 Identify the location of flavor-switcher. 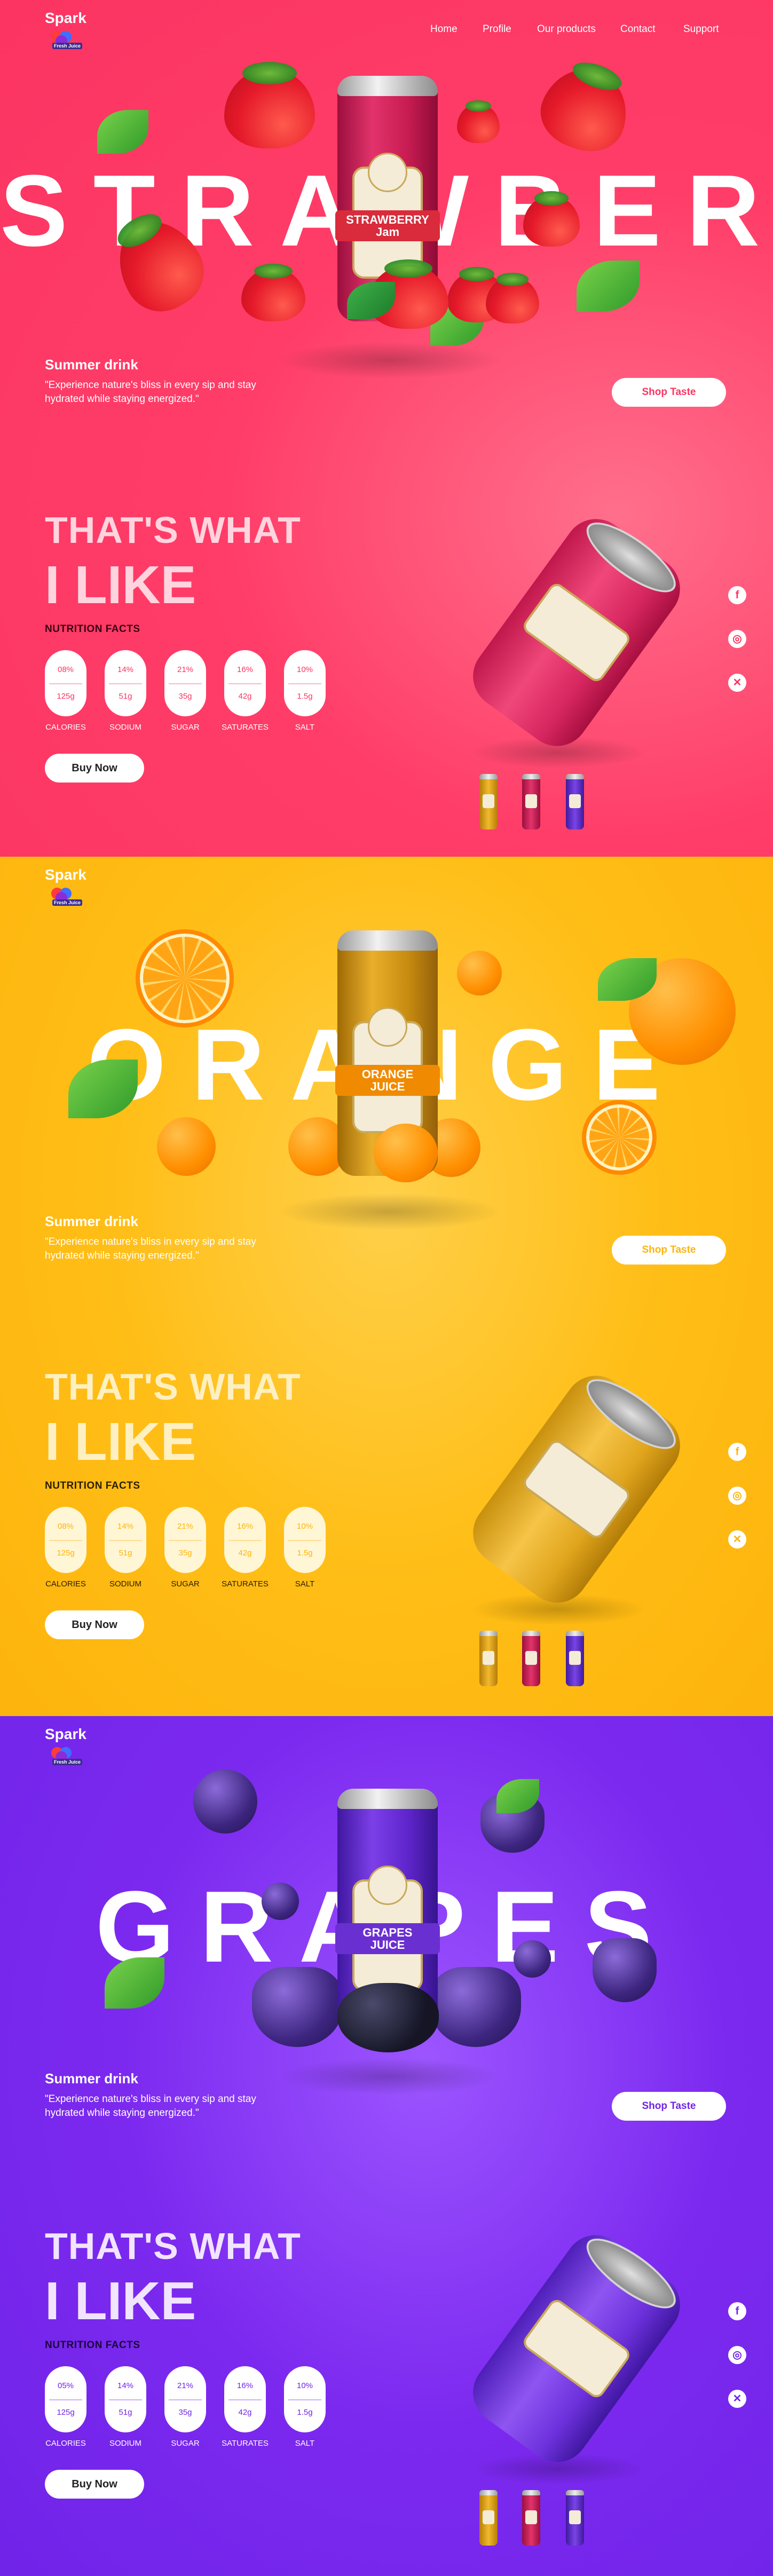
(540, 803).